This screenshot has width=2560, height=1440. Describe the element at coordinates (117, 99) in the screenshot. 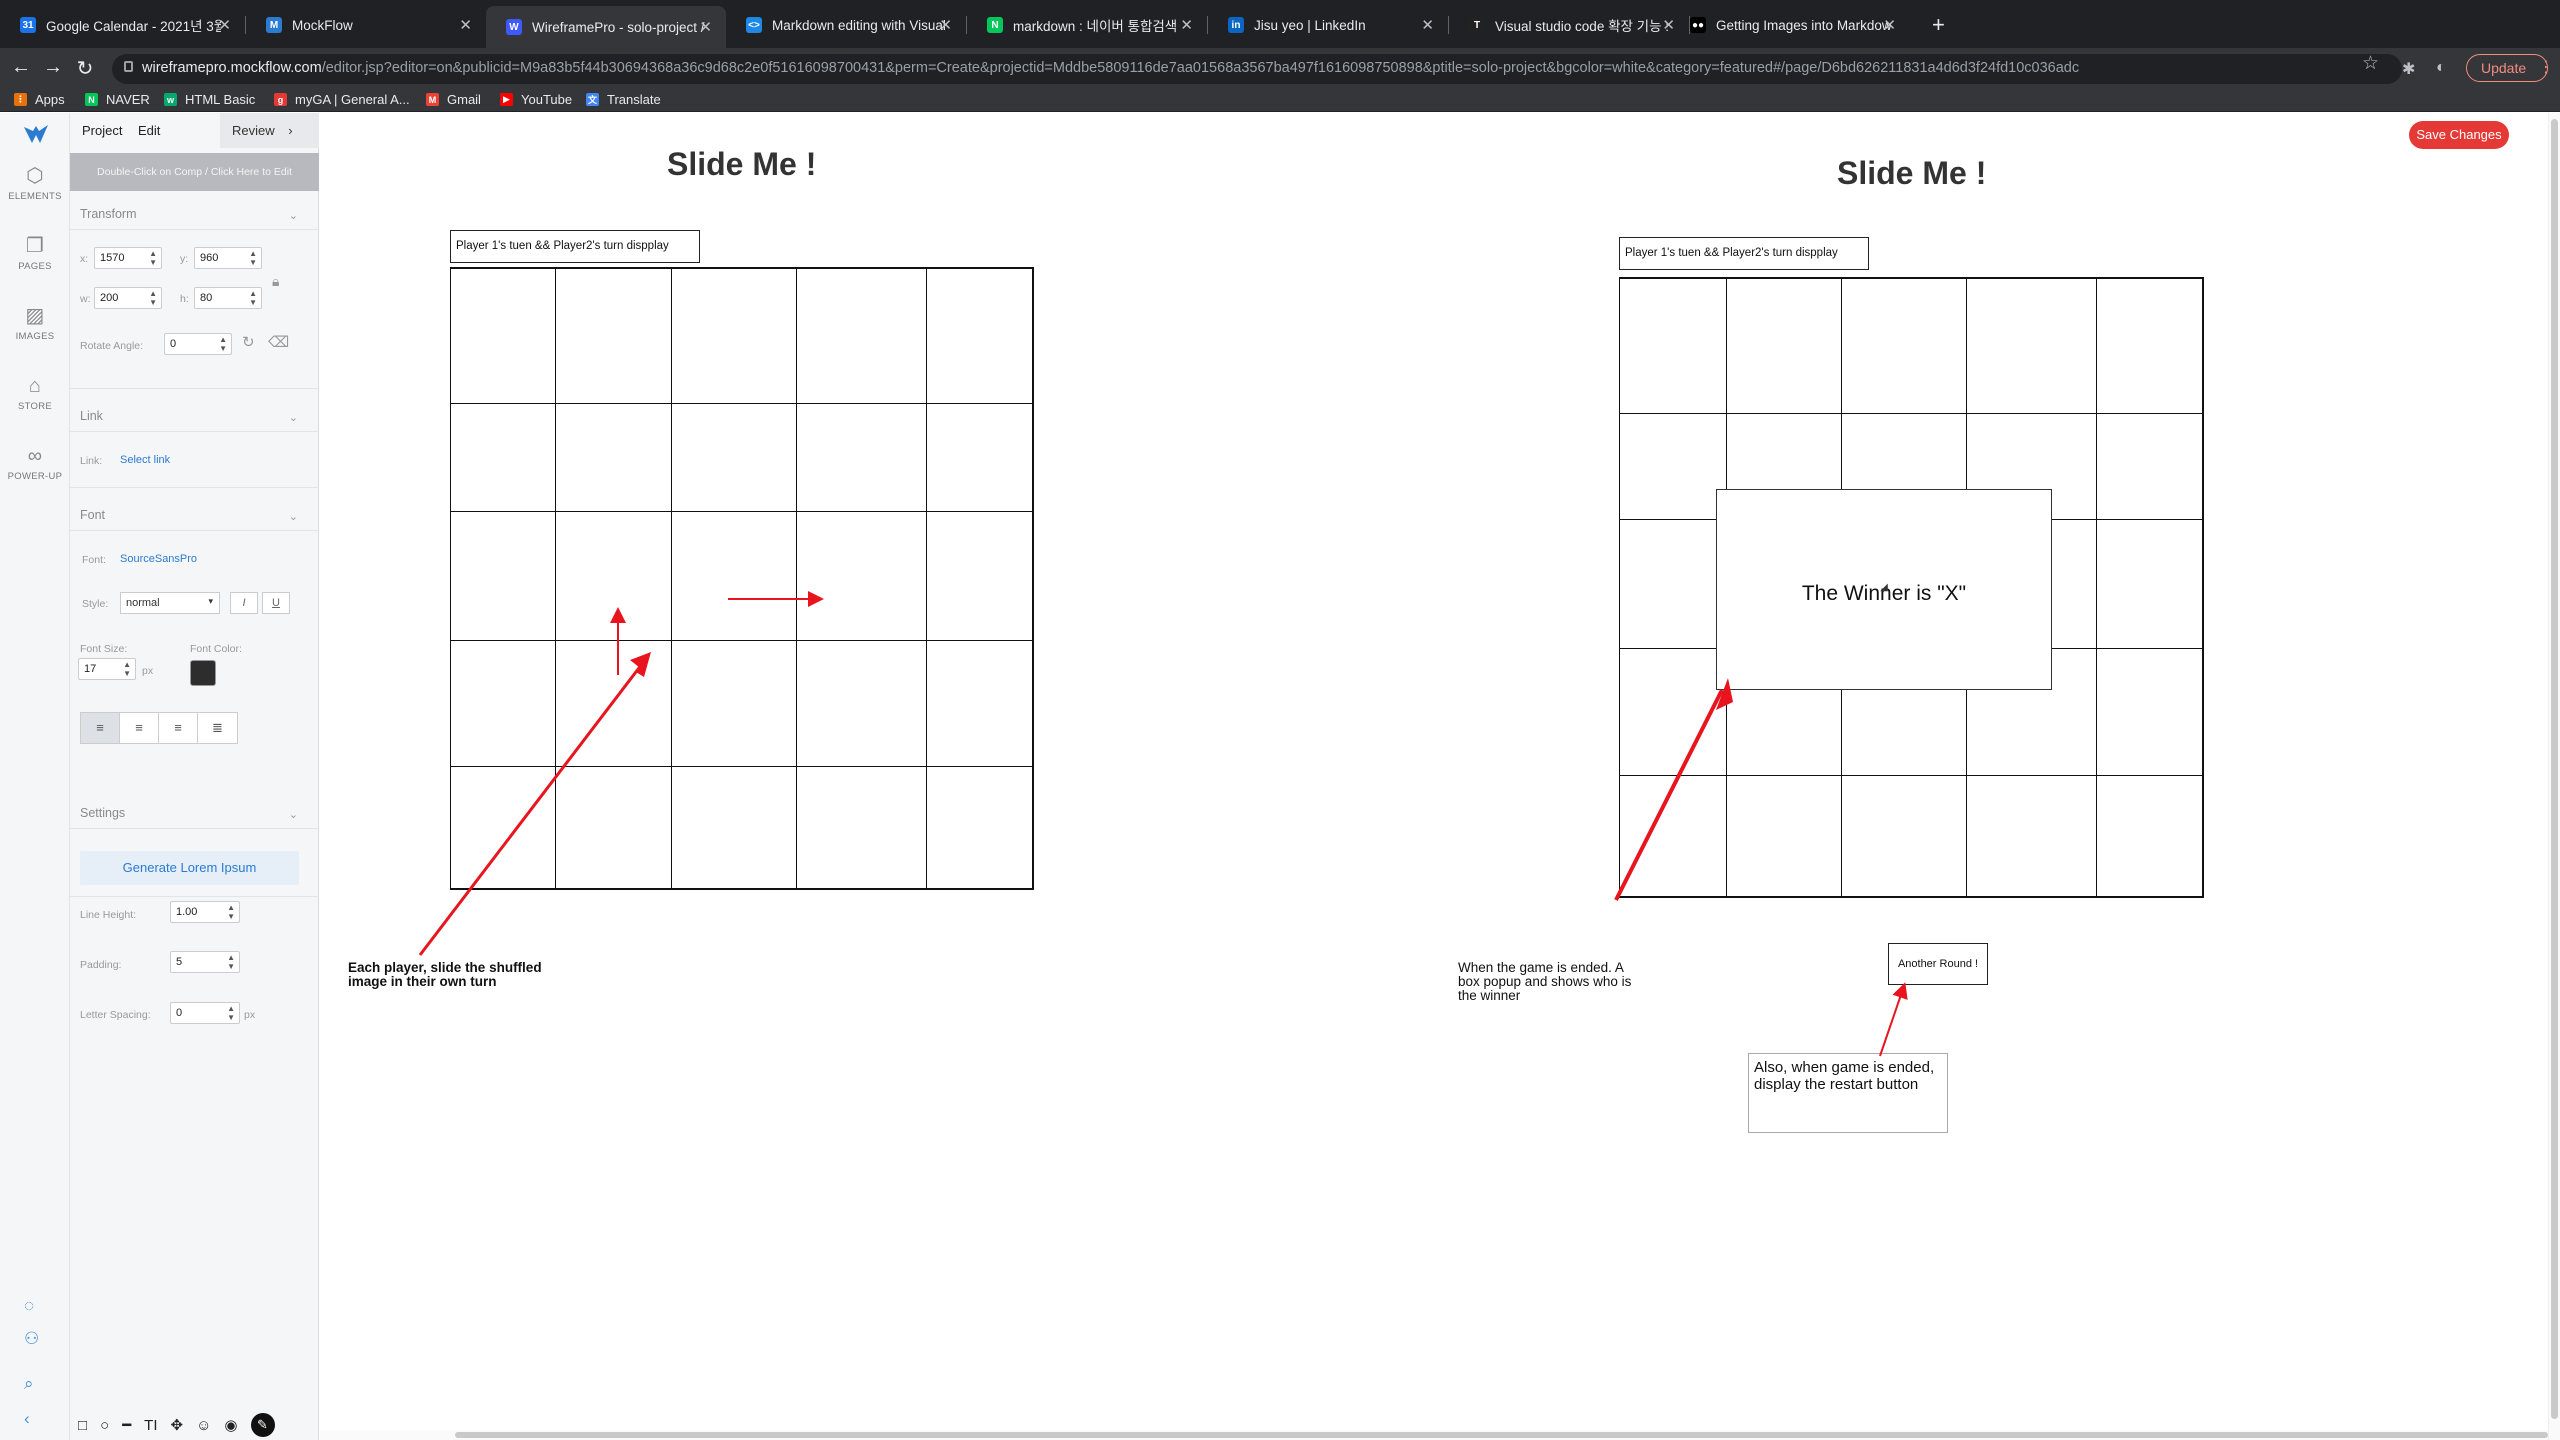

I see `bookmark-naver: N NAVER` at that location.